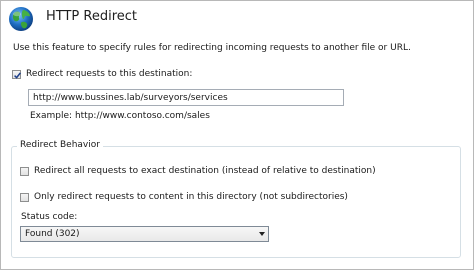 This screenshot has width=474, height=270. Describe the element at coordinates (52, 234) in the screenshot. I see `status-code-selected-value: Found (302)` at that location.